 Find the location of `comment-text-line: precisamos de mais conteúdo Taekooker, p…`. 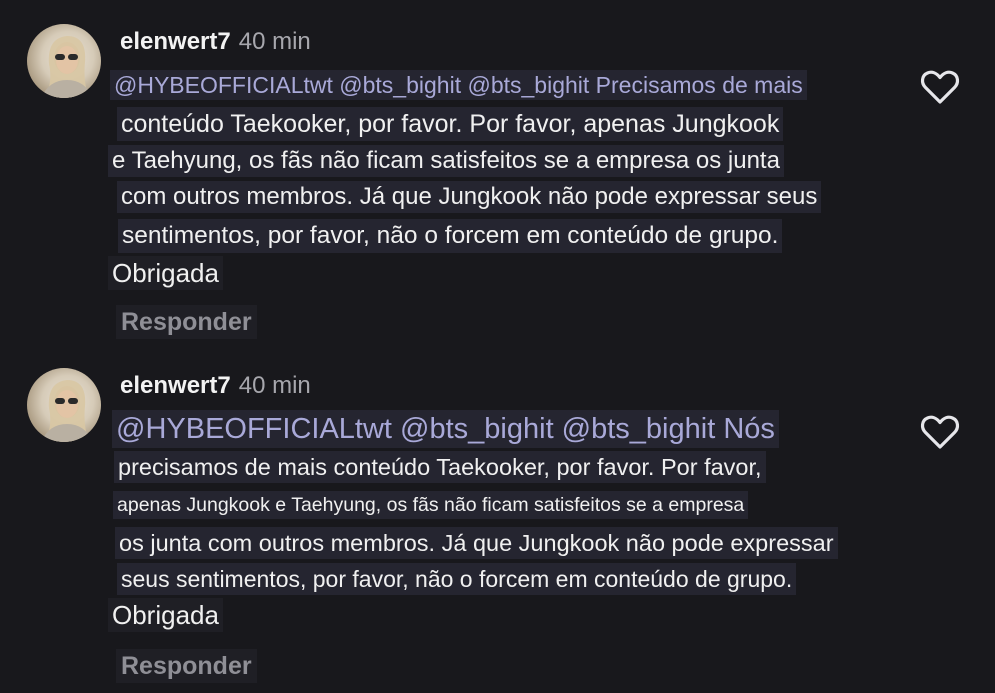

comment-text-line: precisamos de mais conteúdo Taekooker, p… is located at coordinates (440, 467).